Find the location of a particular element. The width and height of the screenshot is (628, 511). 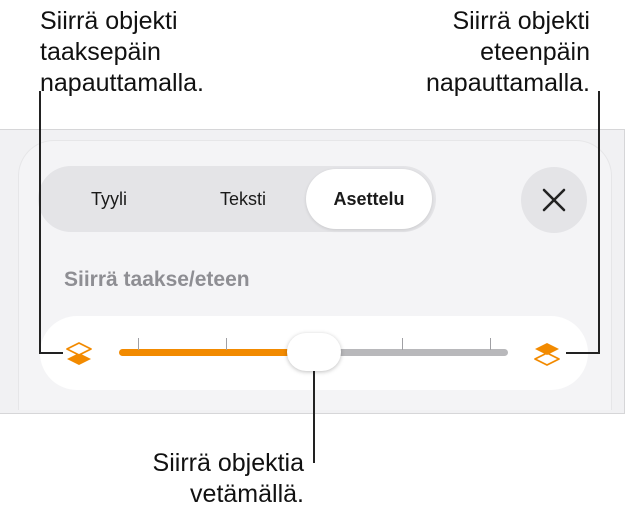

tab-text: Teksti is located at coordinates (243, 199).